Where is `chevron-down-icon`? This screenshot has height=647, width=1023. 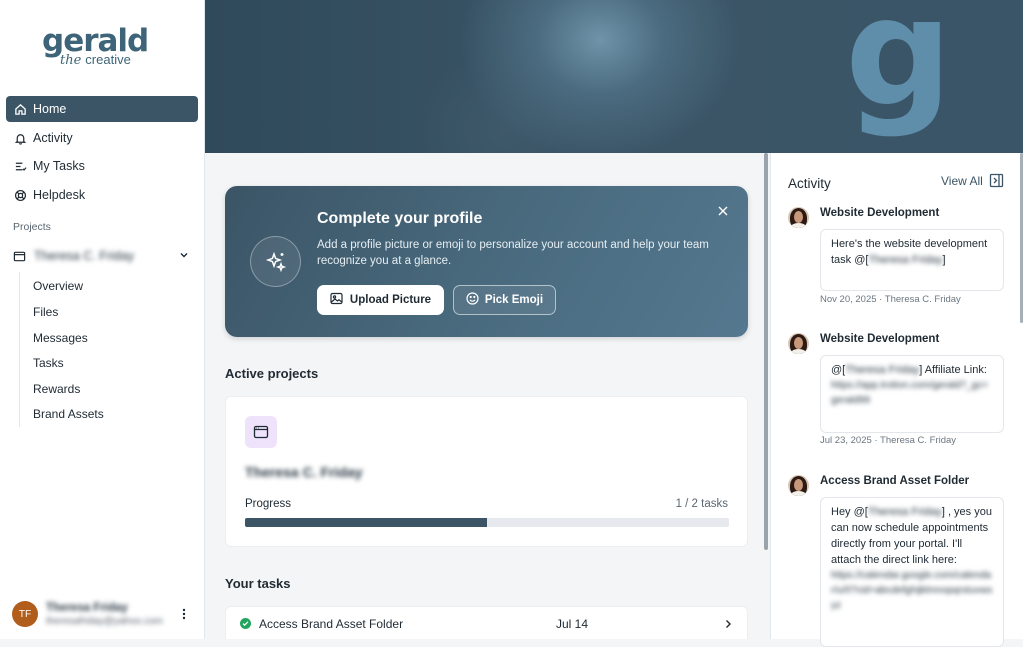 chevron-down-icon is located at coordinates (184, 255).